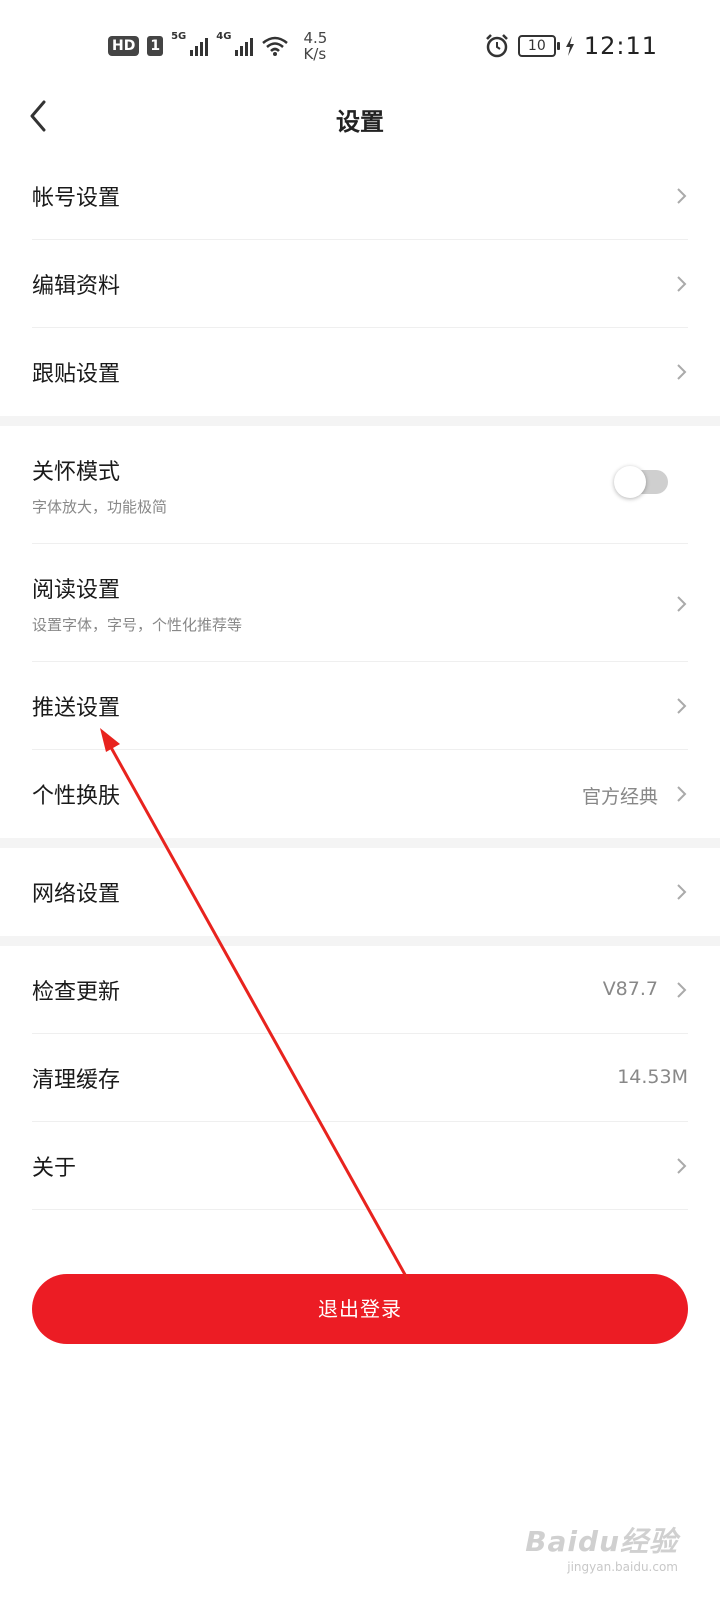 Image resolution: width=720 pixels, height=1600 pixels. What do you see at coordinates (137, 625) in the screenshot?
I see `setting-row-subtitle: 设置字体，字号，个性化推荐等` at bounding box center [137, 625].